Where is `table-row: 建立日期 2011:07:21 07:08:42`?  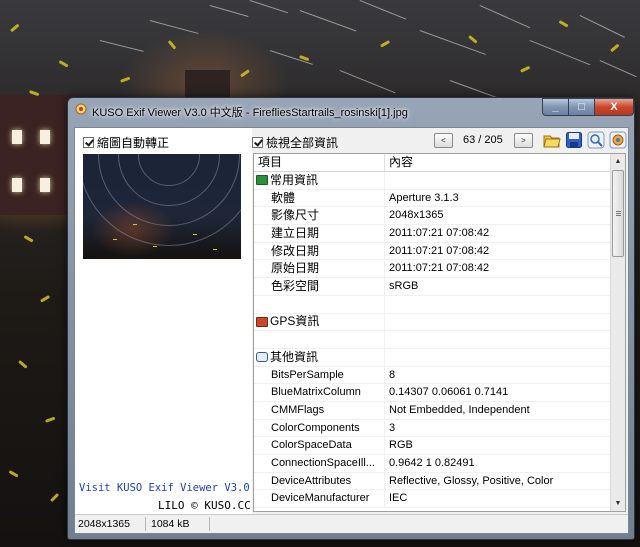
table-row: 建立日期 2011:07:21 07:08:42 is located at coordinates (432, 234).